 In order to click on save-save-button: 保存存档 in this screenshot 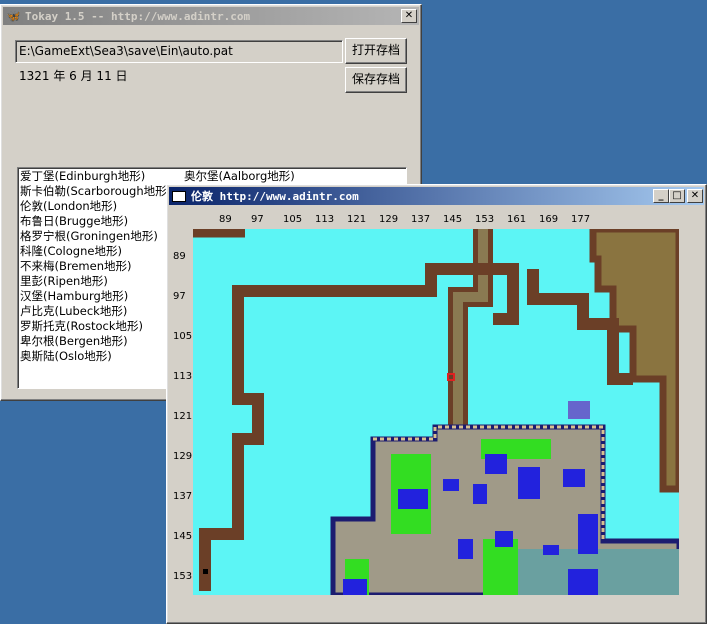, I will do `click(376, 80)`.